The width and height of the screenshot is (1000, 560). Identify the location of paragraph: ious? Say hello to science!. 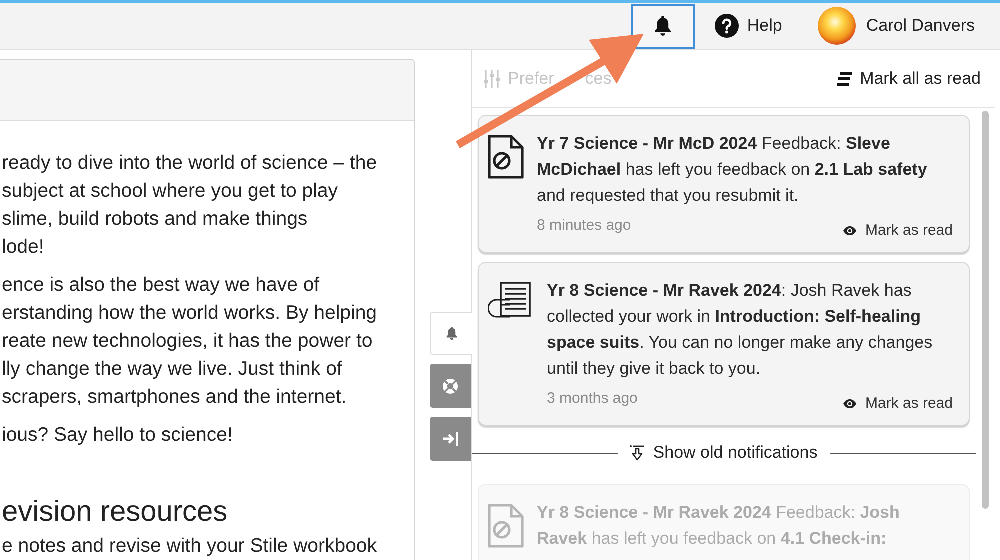
(117, 435).